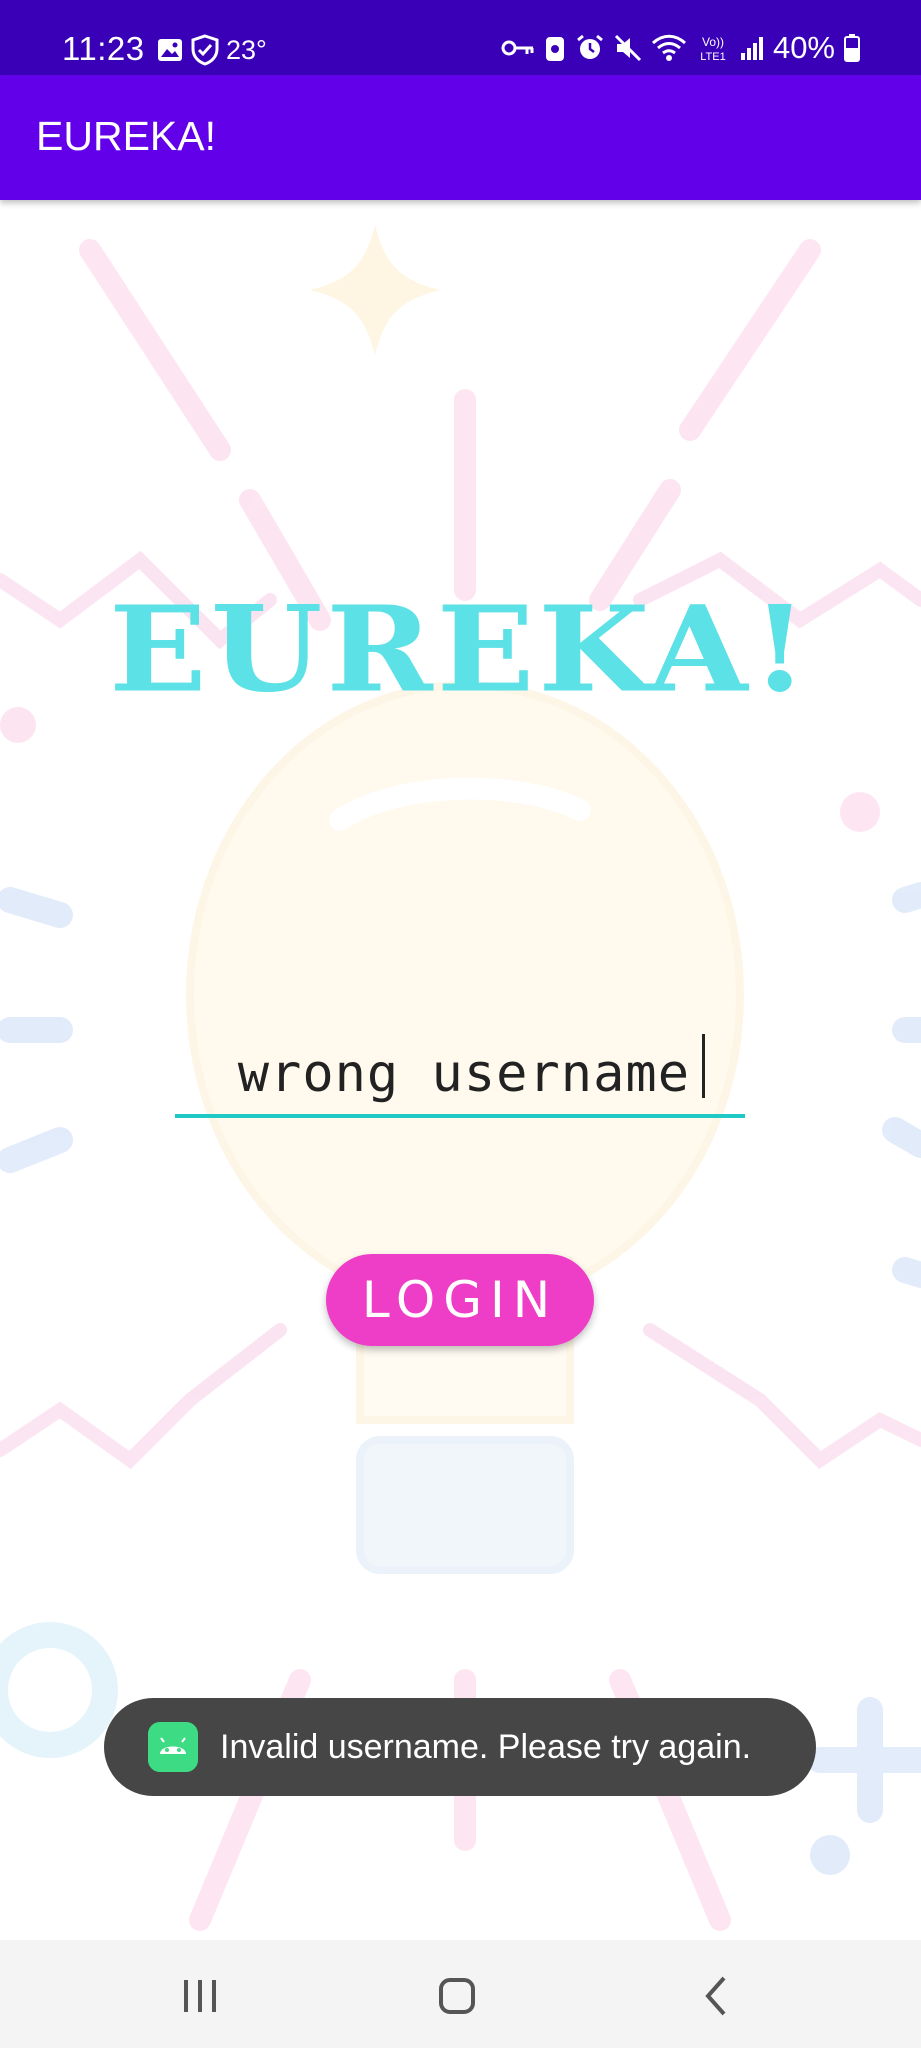 Image resolution: width=921 pixels, height=2048 pixels. I want to click on status-right-icons: Vo)) LTE1 40%, so click(681, 48).